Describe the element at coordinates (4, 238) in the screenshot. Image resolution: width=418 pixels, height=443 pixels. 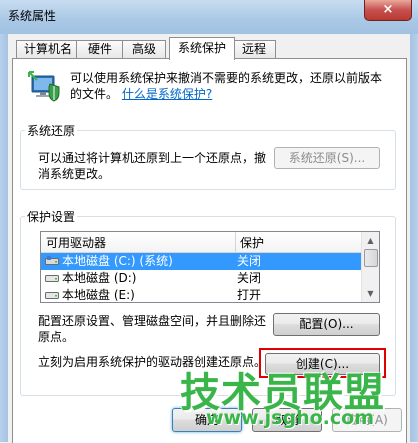
I see `window-frame-left` at that location.